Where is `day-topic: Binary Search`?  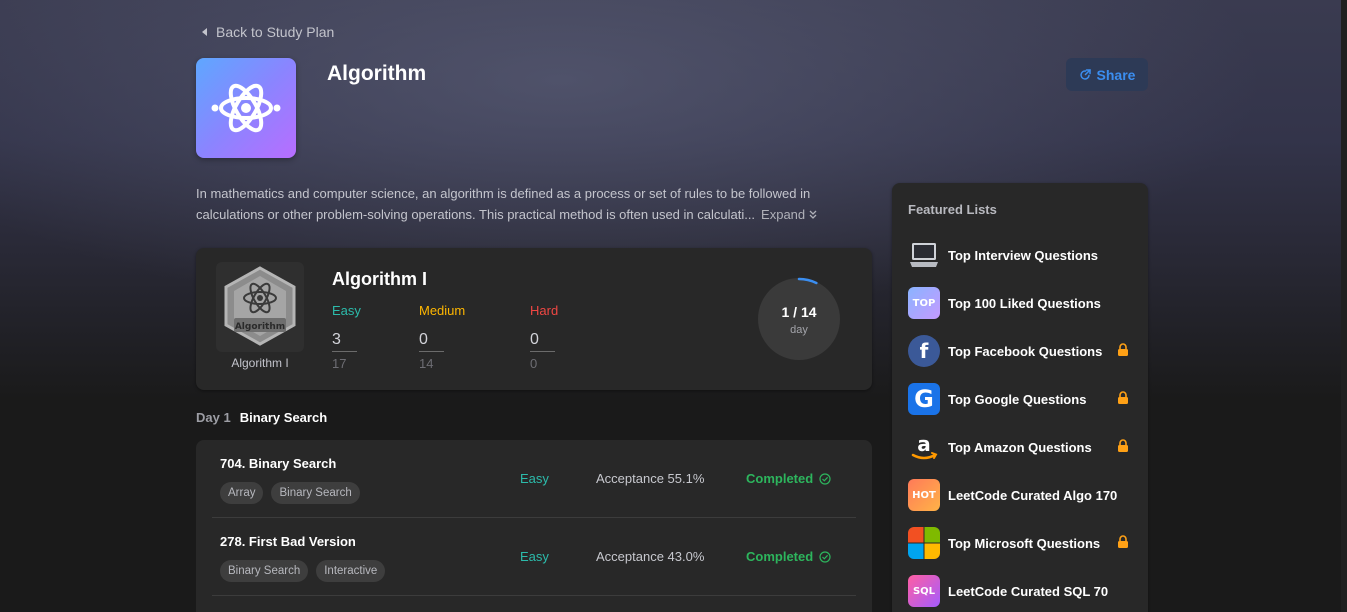
day-topic: Binary Search is located at coordinates (283, 417).